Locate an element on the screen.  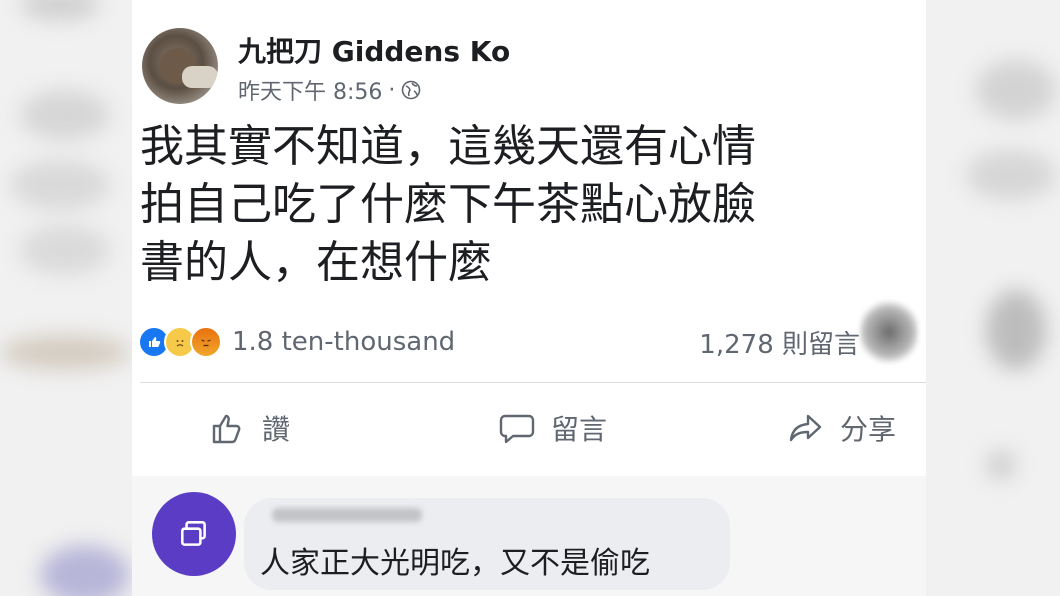
globe-icon is located at coordinates (411, 90).